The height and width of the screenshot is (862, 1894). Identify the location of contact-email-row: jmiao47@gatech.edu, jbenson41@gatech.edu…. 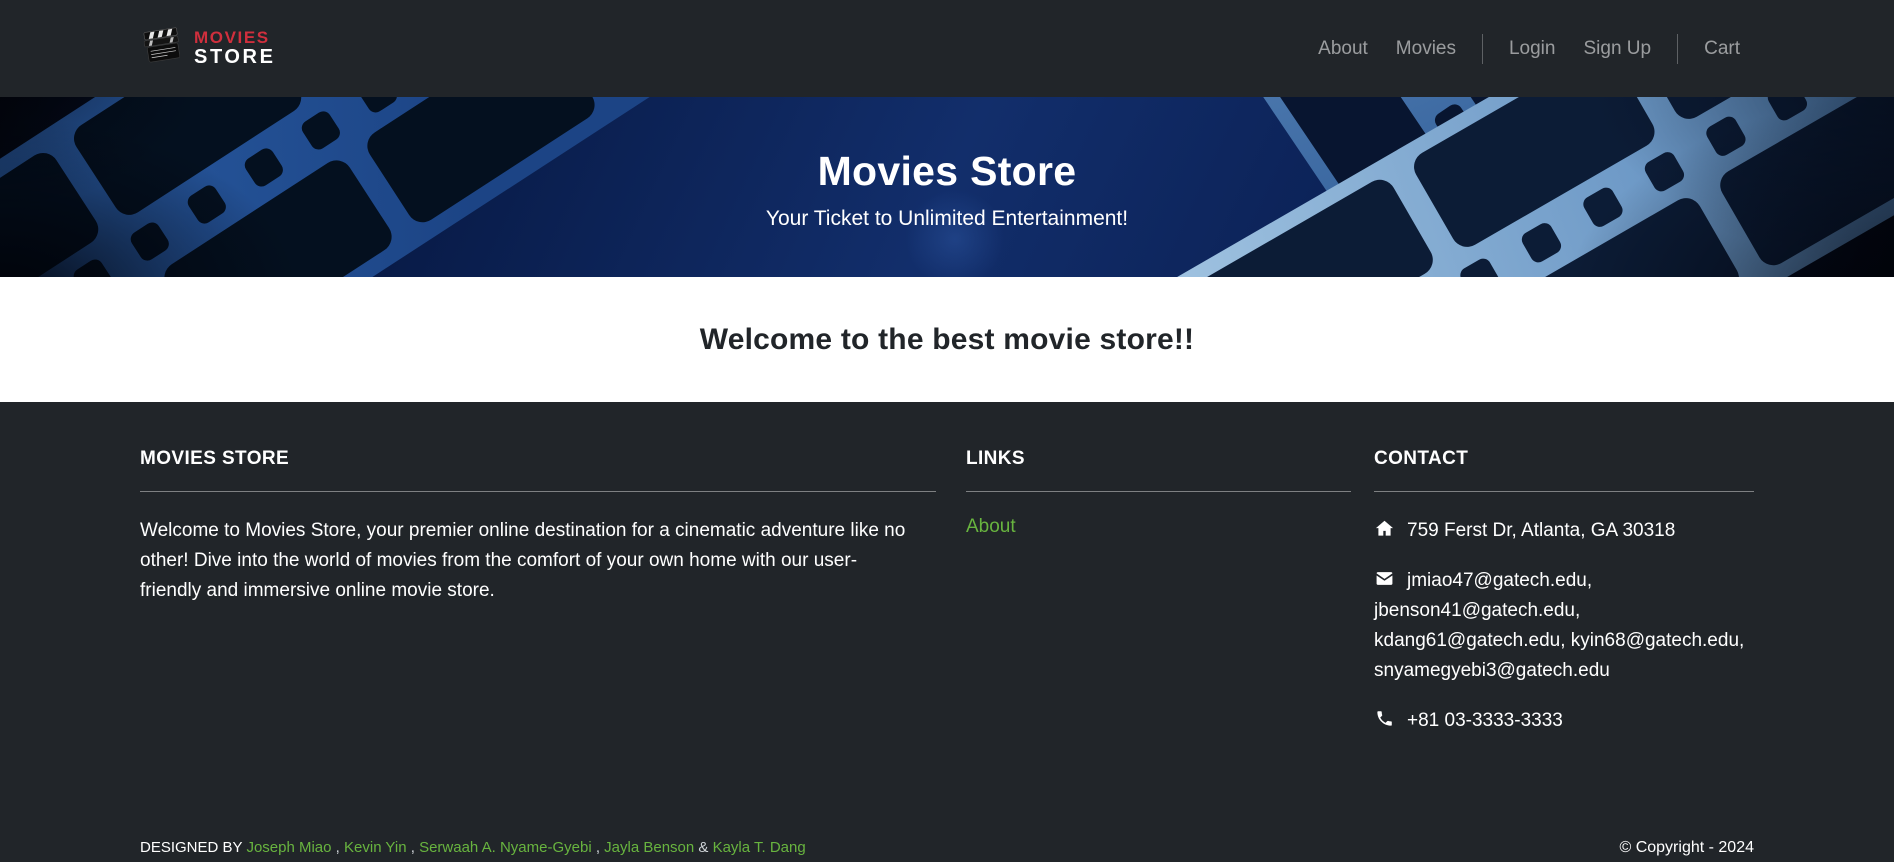
(1564, 626).